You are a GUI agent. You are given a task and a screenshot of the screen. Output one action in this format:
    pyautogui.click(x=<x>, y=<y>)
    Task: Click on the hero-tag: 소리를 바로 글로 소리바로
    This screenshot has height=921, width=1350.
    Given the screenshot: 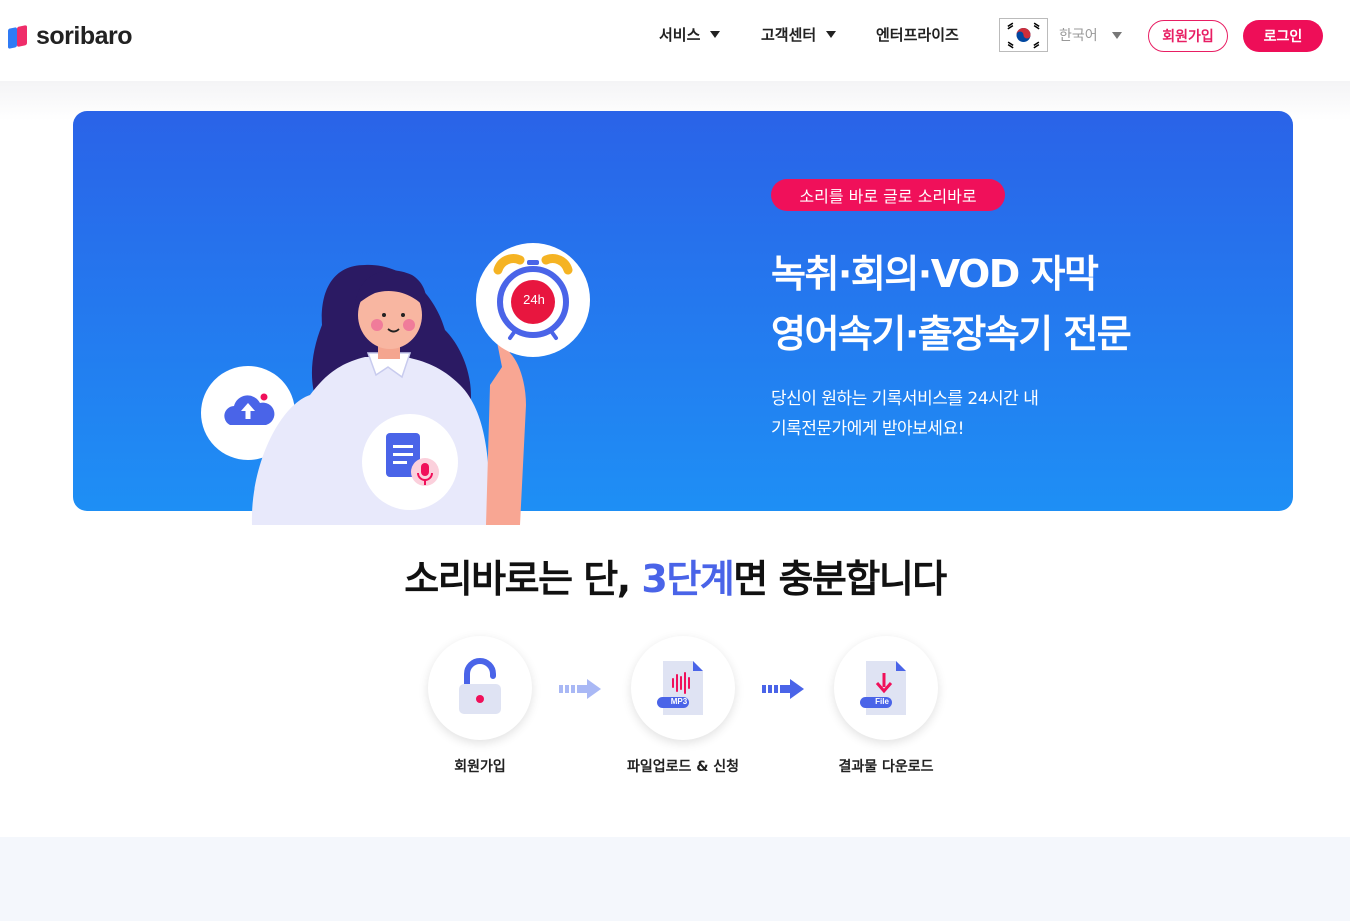 What is the action you would take?
    pyautogui.click(x=888, y=195)
    